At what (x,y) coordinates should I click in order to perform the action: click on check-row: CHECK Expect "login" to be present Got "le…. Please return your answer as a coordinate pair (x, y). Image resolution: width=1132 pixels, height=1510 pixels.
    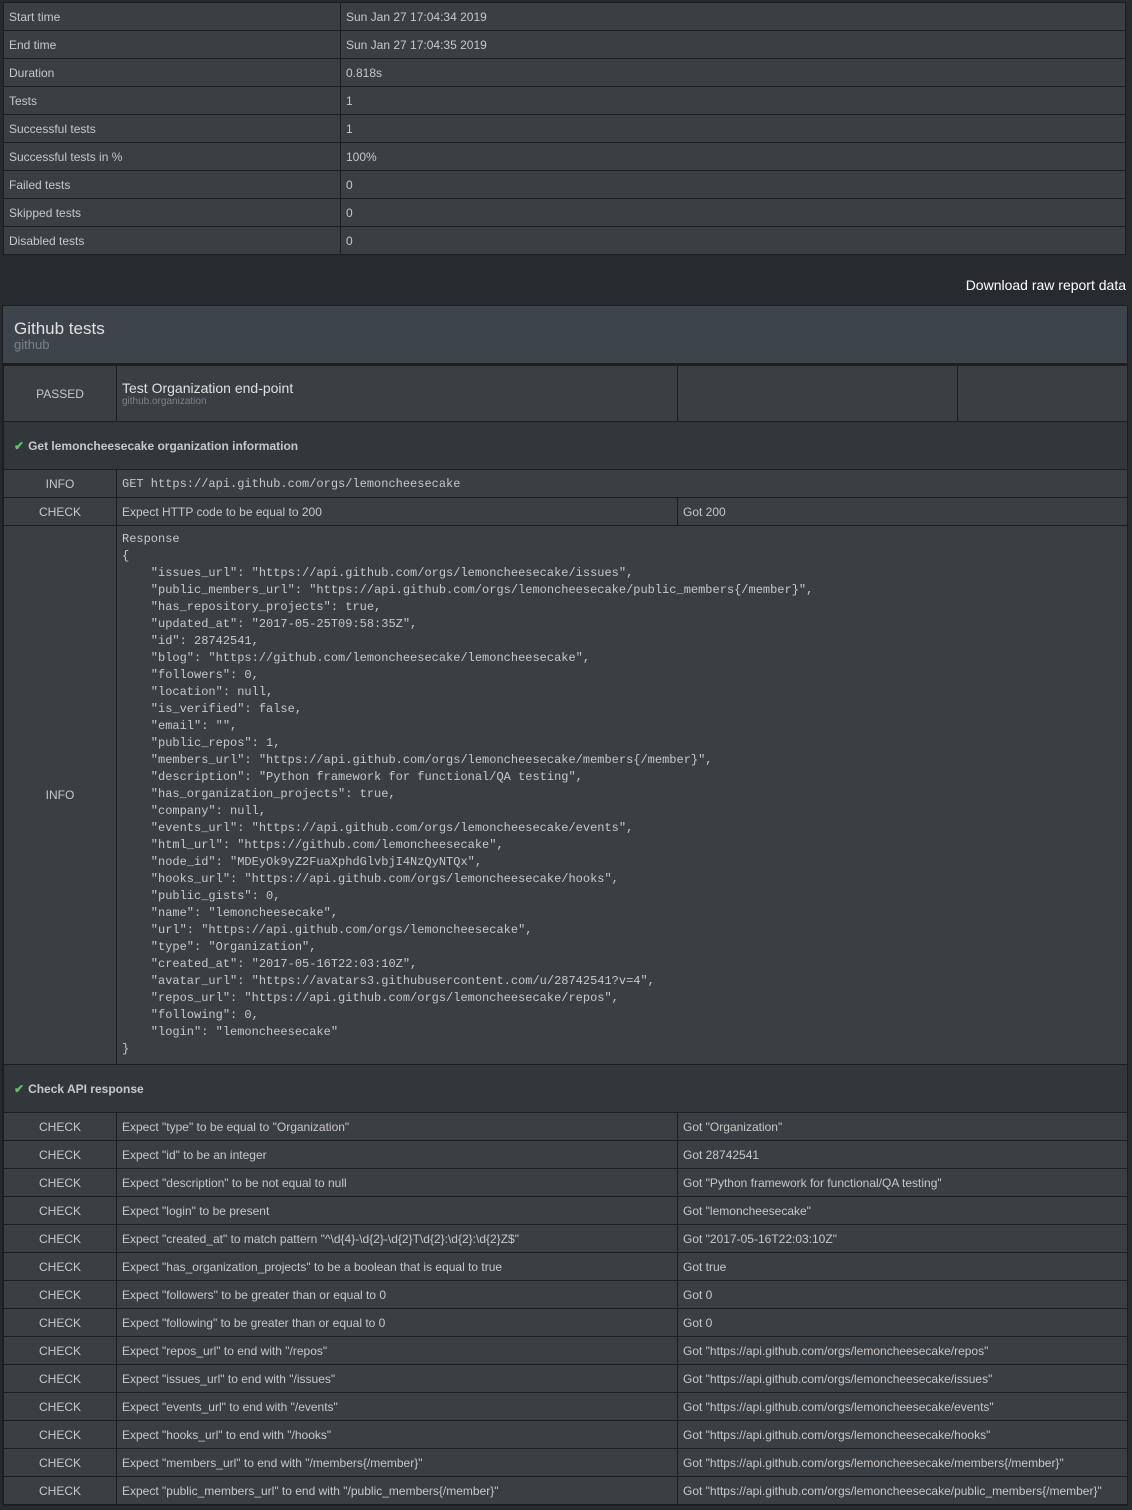
    Looking at the image, I should click on (565, 1210).